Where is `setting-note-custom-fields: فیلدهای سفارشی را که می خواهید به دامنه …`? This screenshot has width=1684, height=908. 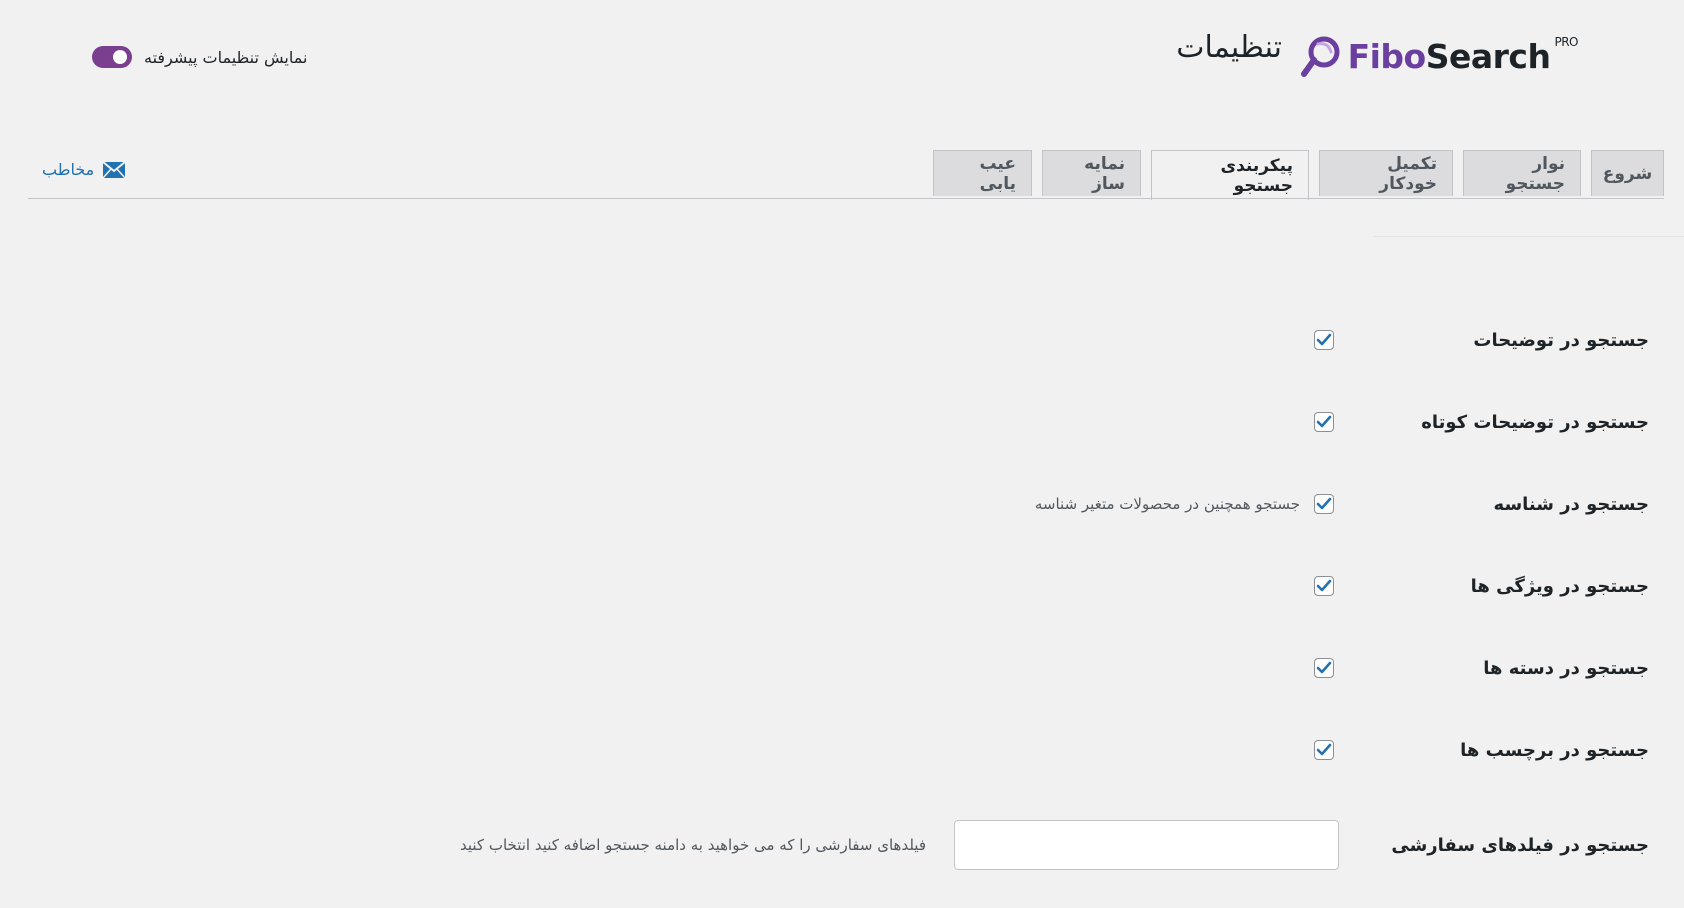 setting-note-custom-fields: فیلدهای سفارشی را که می خواهید به دامنه … is located at coordinates (693, 845).